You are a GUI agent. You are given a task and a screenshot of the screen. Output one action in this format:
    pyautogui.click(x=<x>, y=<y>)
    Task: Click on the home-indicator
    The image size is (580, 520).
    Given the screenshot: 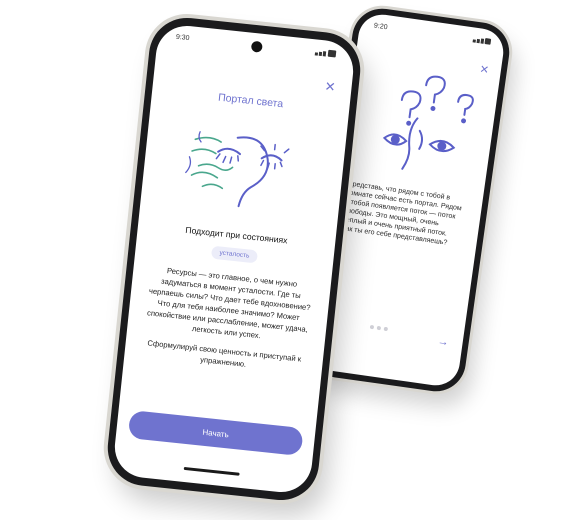 What is the action you would take?
    pyautogui.click(x=211, y=471)
    